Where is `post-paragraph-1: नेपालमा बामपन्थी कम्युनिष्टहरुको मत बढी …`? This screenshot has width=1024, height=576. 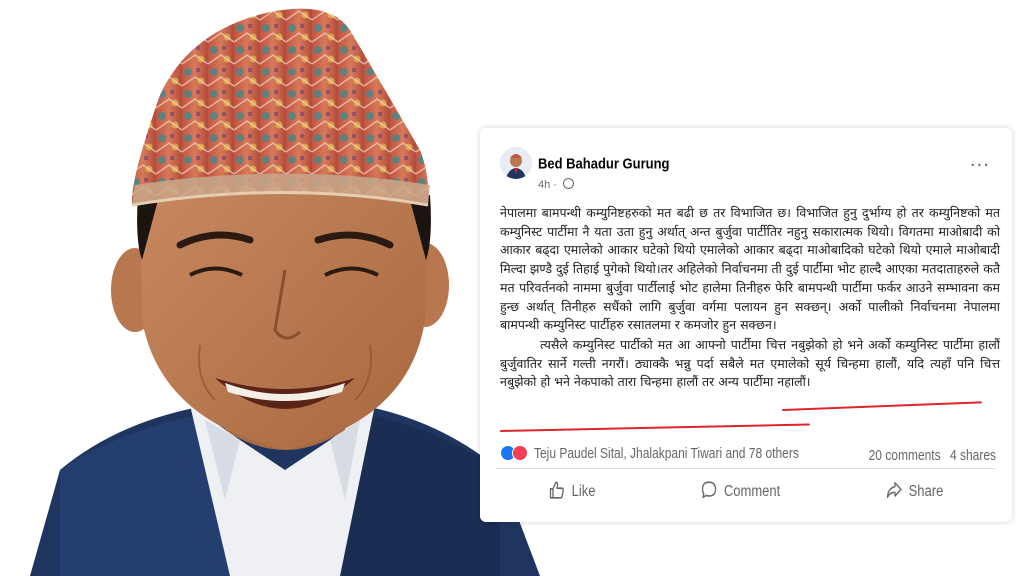
post-paragraph-1: नेपालमा बामपन्थी कम्युनिष्टहरुको मत बढी … is located at coordinates (750, 269).